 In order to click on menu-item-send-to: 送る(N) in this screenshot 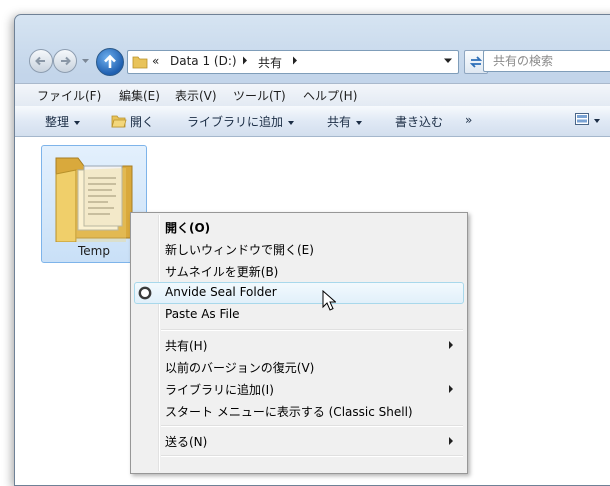, I will do `click(186, 441)`.